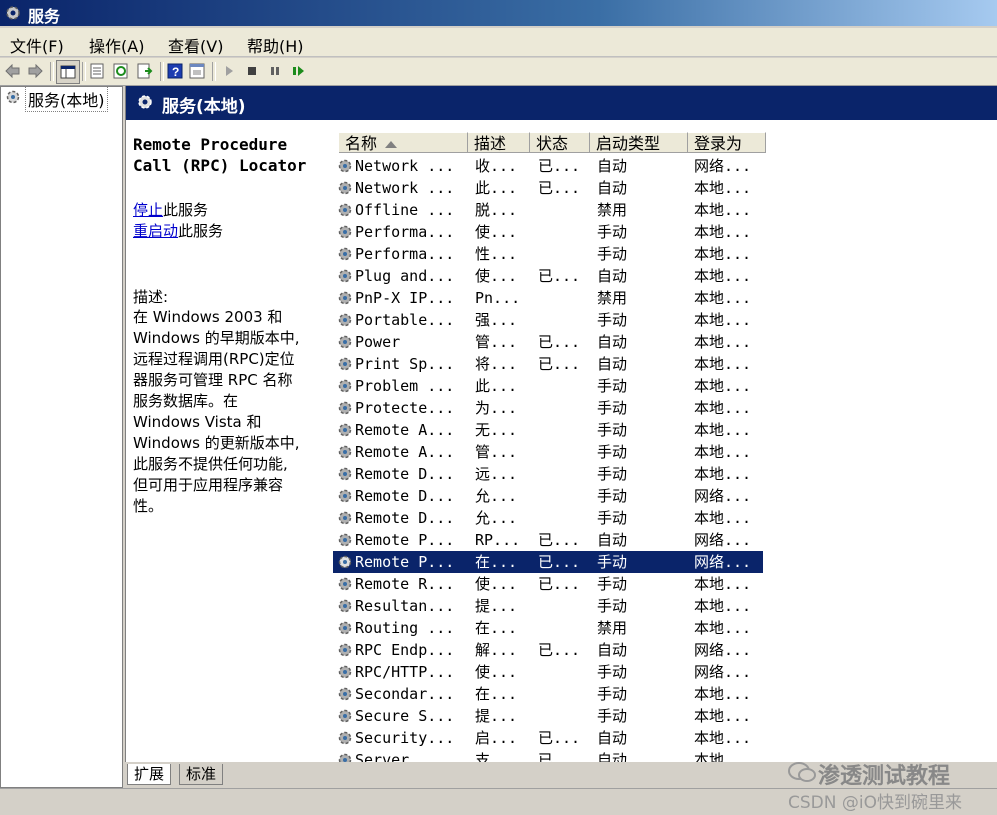 This screenshot has height=815, width=997. I want to click on column-header-status: 状态, so click(560, 142).